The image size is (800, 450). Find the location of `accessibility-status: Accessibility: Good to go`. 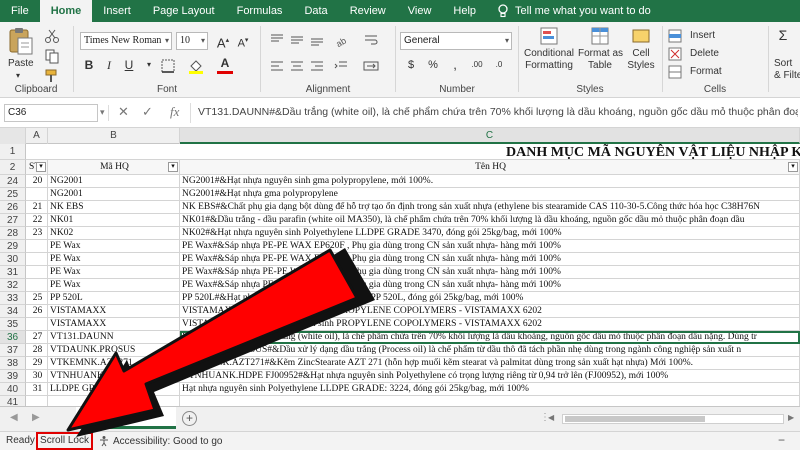

accessibility-status: Accessibility: Good to go is located at coordinates (160, 441).